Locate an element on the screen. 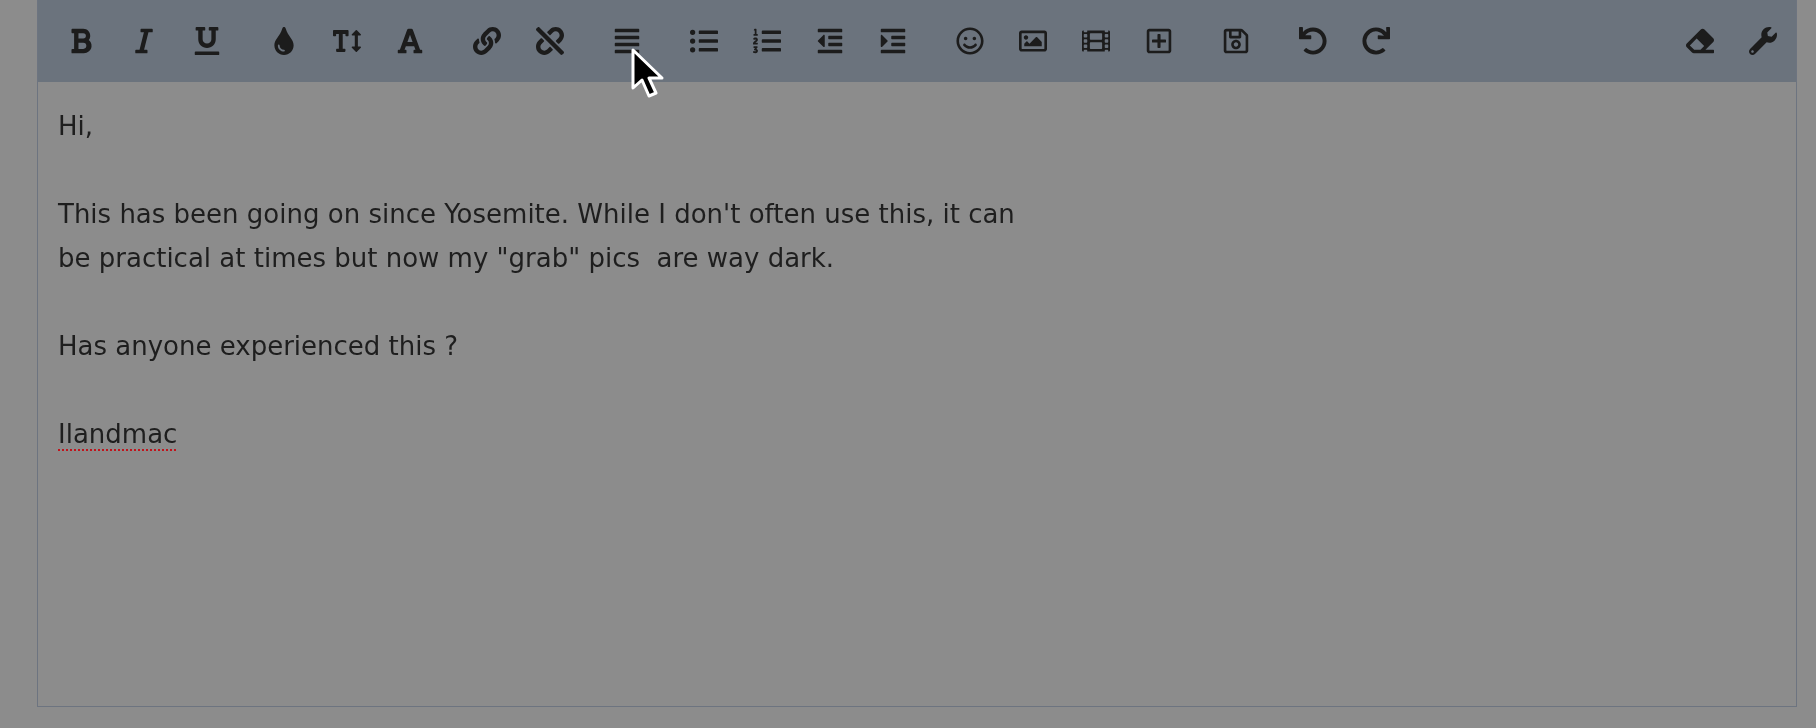  paragraph: This has been going on since Yosemite. While I don't often use this, it can be practical at times but now my "grab" pics are way dark. is located at coordinates (536, 236).